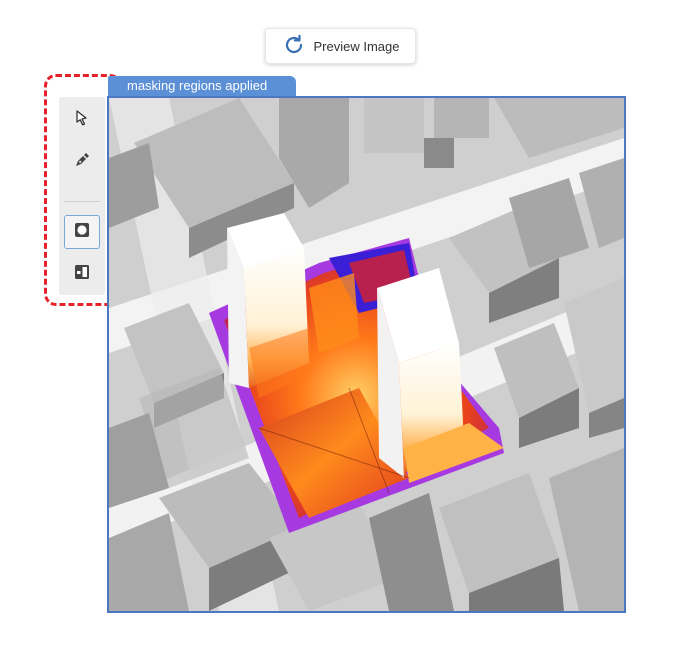 This screenshot has width=691, height=653. I want to click on select-tool-button, so click(82, 120).